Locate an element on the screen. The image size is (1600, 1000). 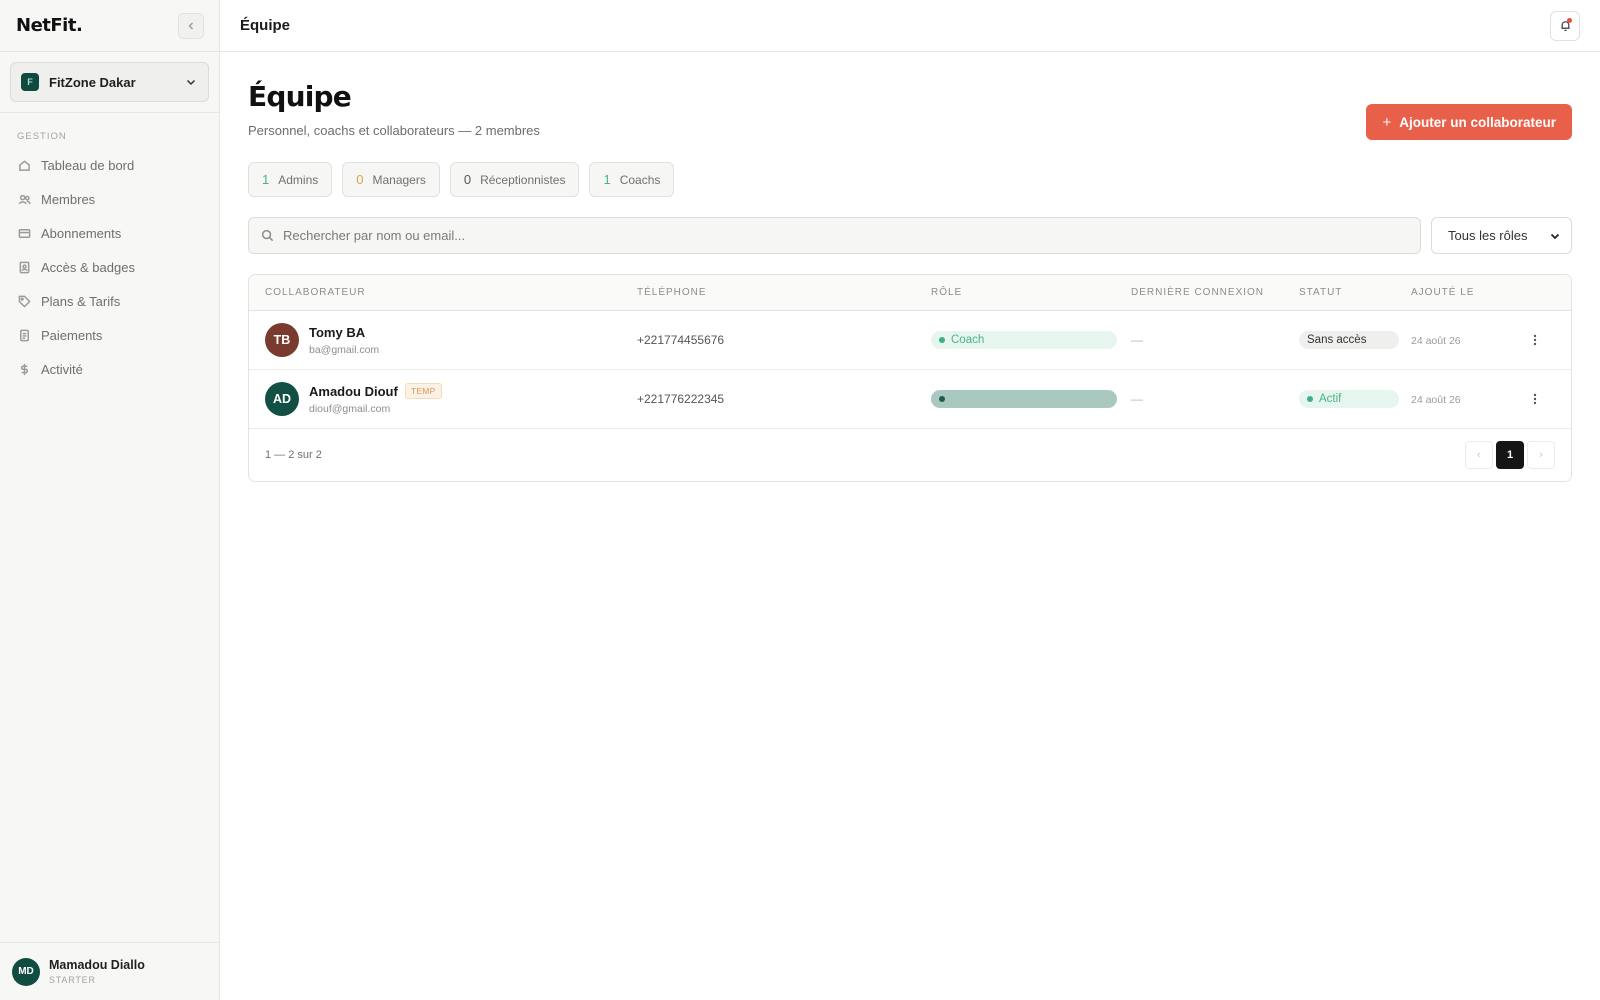
phone-number: +221776222345 is located at coordinates (681, 399).